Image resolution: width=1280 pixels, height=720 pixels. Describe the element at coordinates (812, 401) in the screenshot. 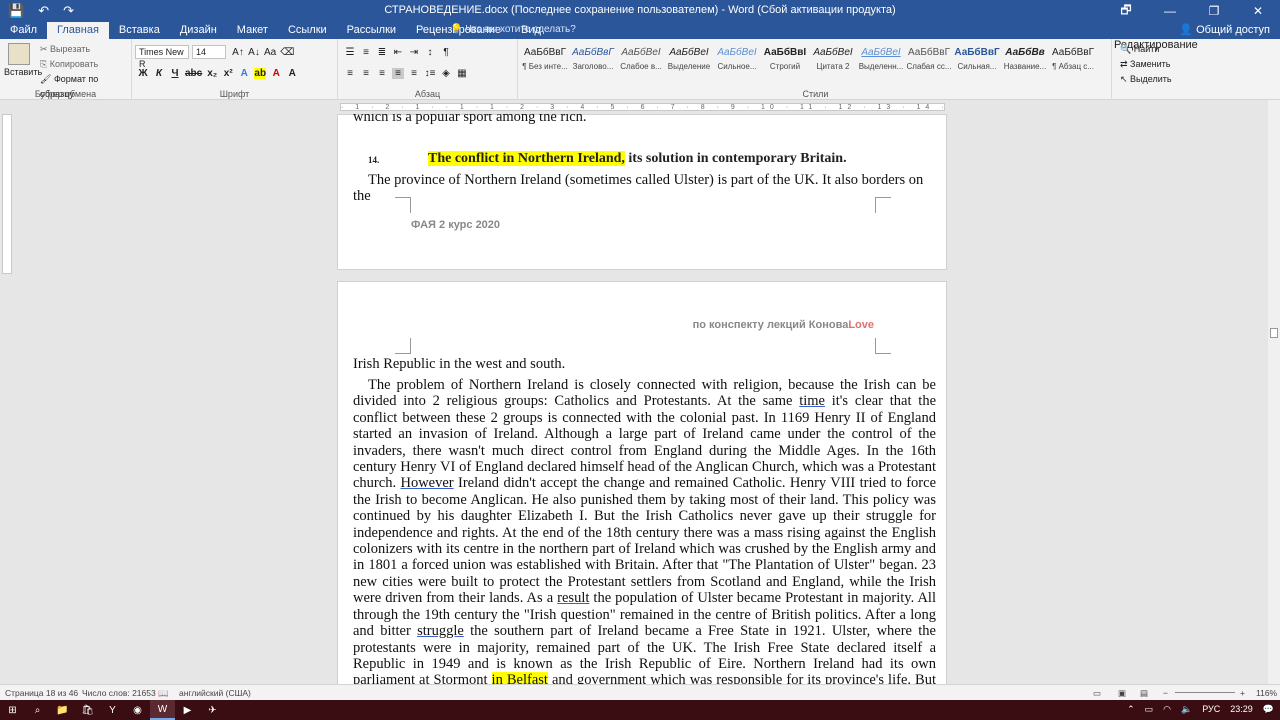

I see `grammar-mark: time` at that location.